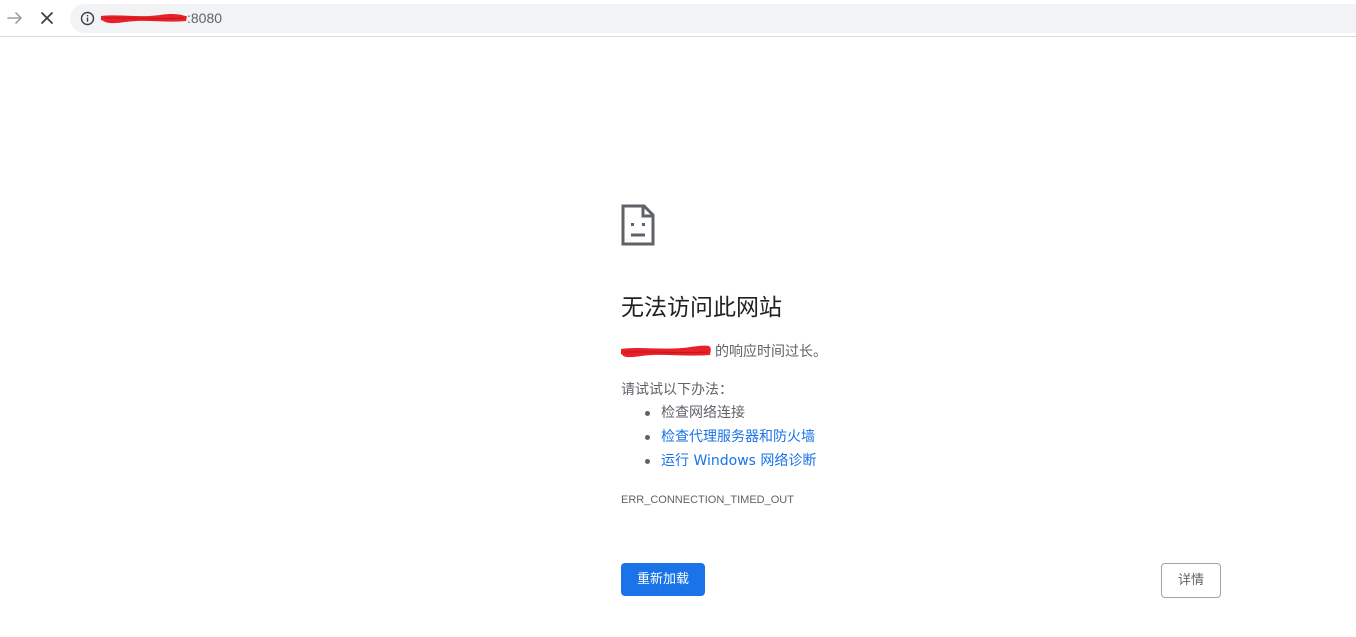 This screenshot has height=637, width=1356. What do you see at coordinates (1191, 580) in the screenshot?
I see `details-button: 详情` at bounding box center [1191, 580].